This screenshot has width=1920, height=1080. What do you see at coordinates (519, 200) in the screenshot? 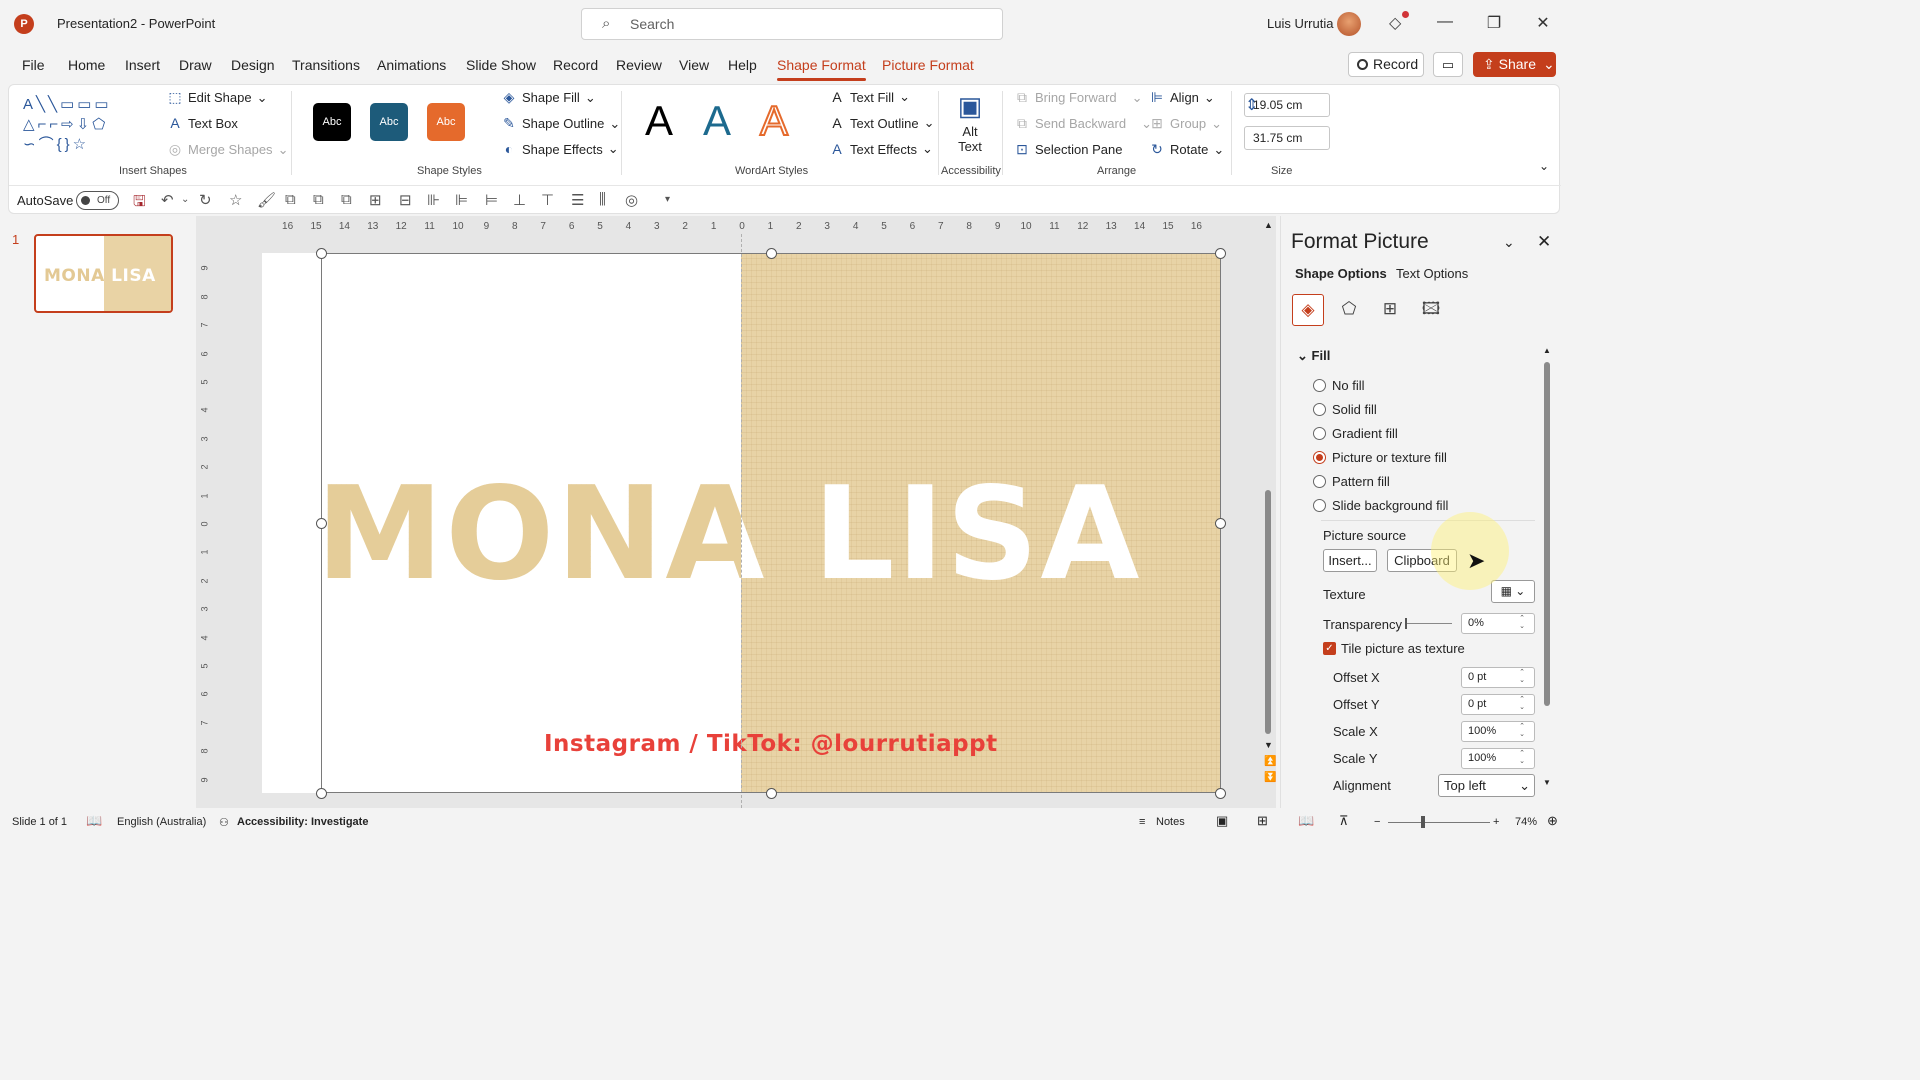
I see `align-bottom-icon: ⊥` at bounding box center [519, 200].